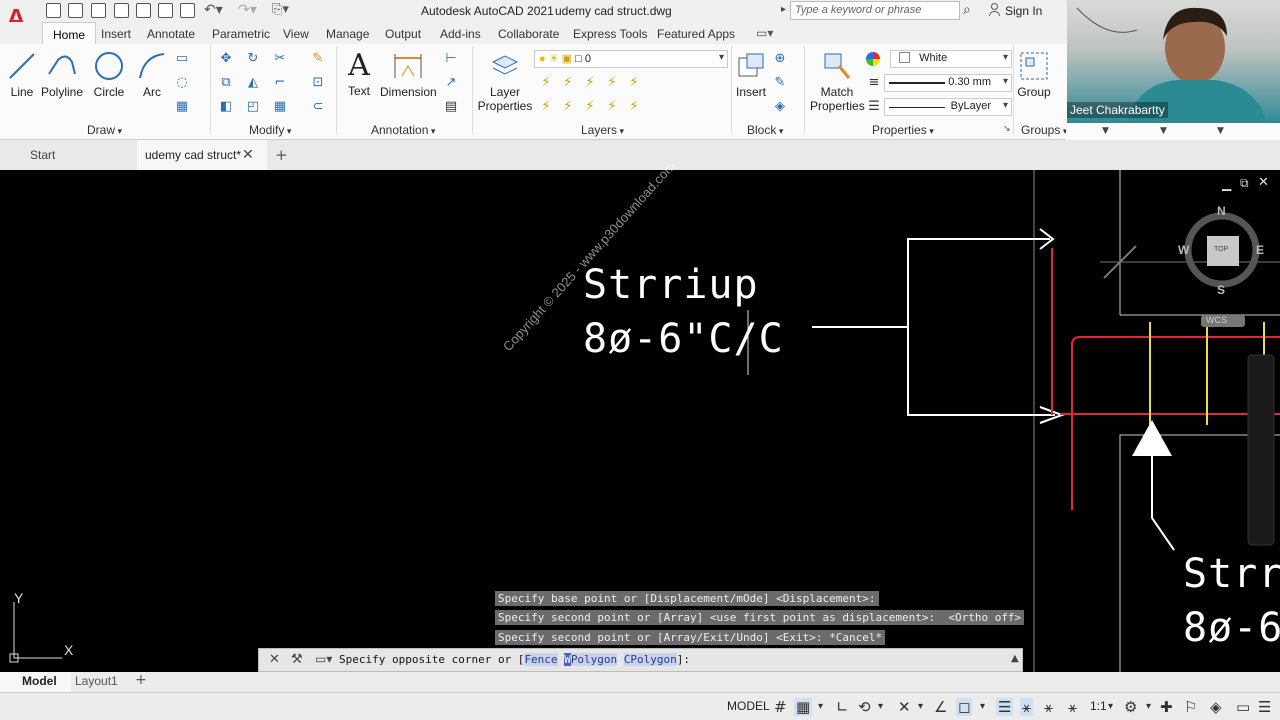  What do you see at coordinates (280, 83) in the screenshot?
I see `fillet-icon: ⌐` at bounding box center [280, 83].